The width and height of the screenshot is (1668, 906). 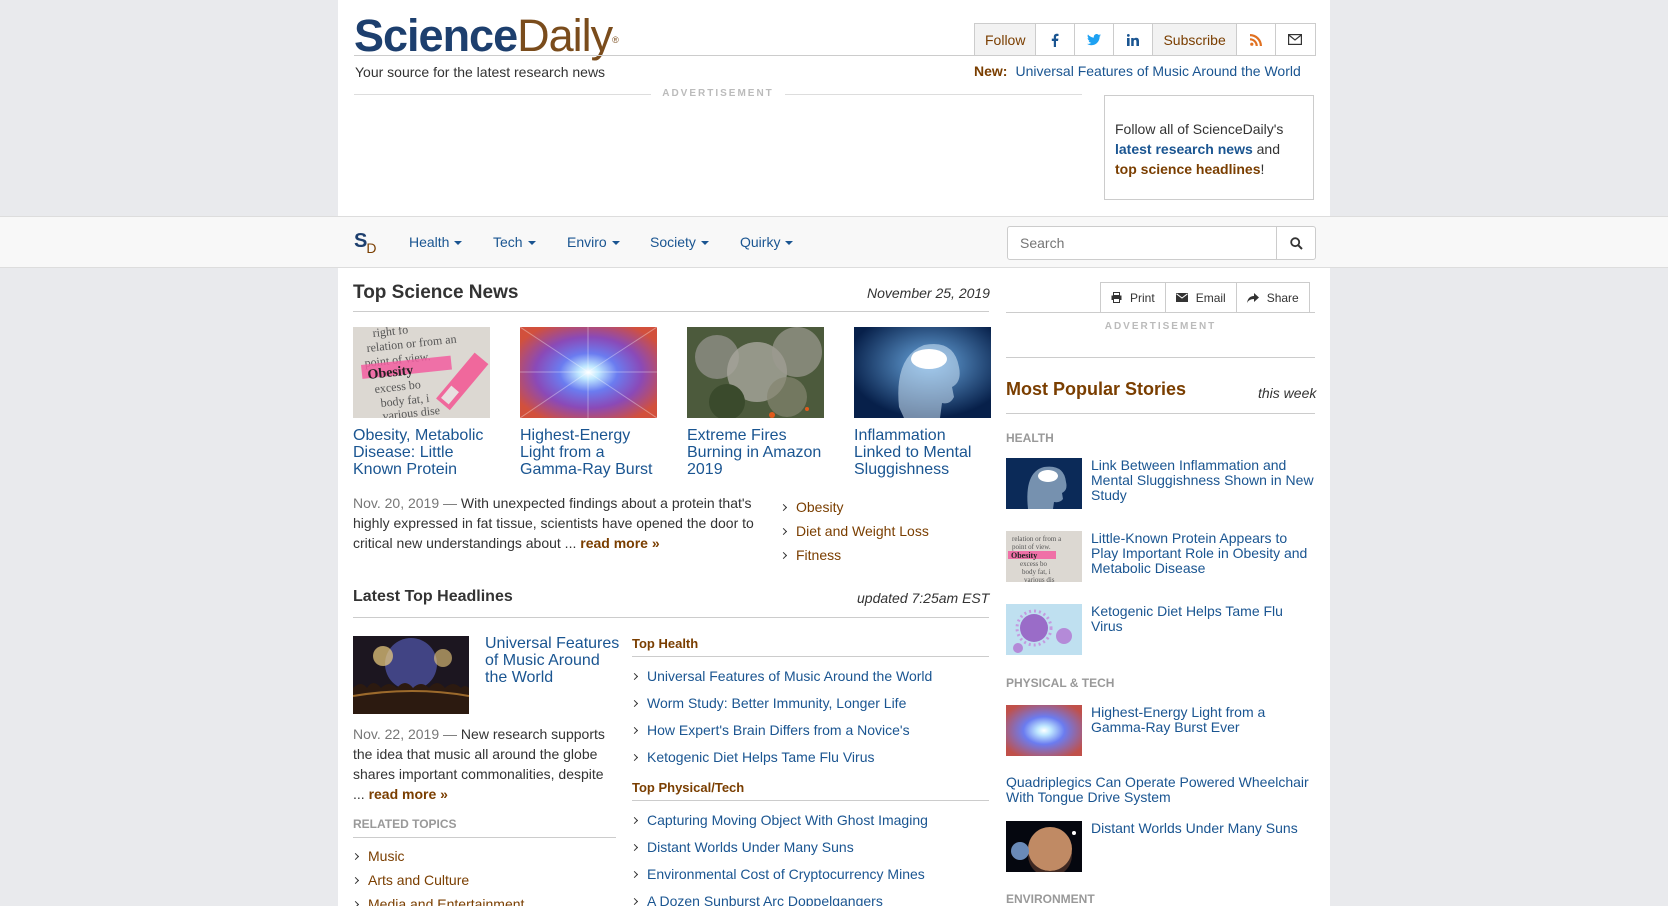 What do you see at coordinates (779, 898) in the screenshot?
I see `headline-item: A Dozen Sunburst Arc Doppelgangers` at bounding box center [779, 898].